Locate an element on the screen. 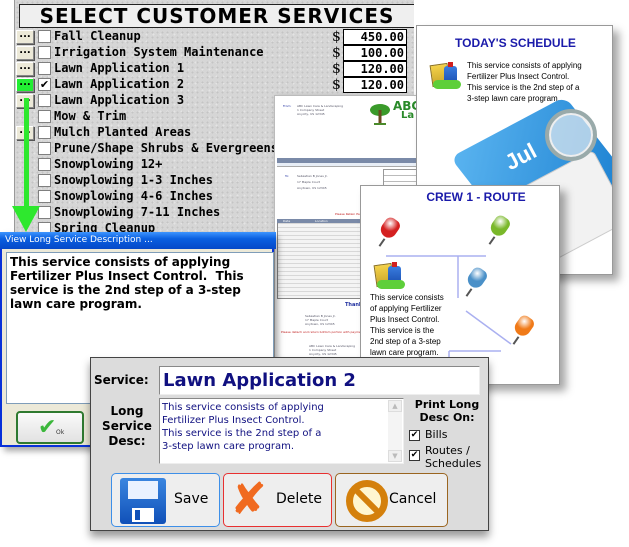 This screenshot has height=547, width=629. scroll-up-icon: ▲ is located at coordinates (395, 406).